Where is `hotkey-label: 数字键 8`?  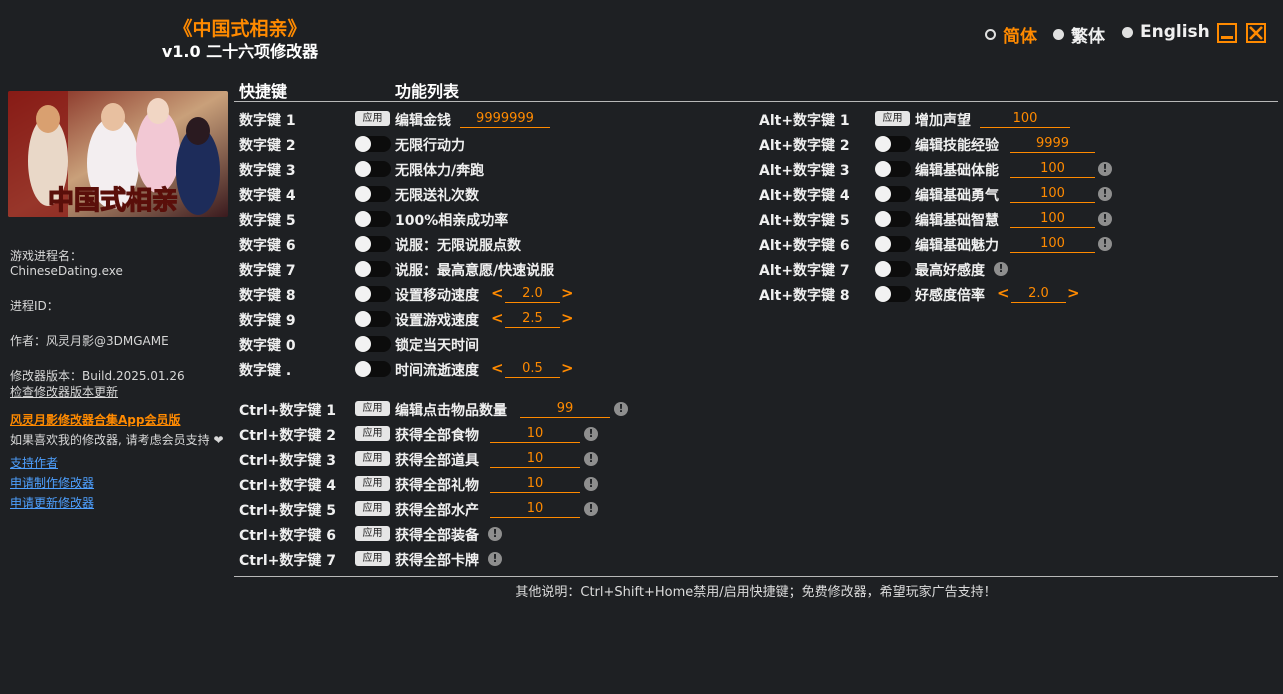
hotkey-label: 数字键 8 is located at coordinates (267, 296).